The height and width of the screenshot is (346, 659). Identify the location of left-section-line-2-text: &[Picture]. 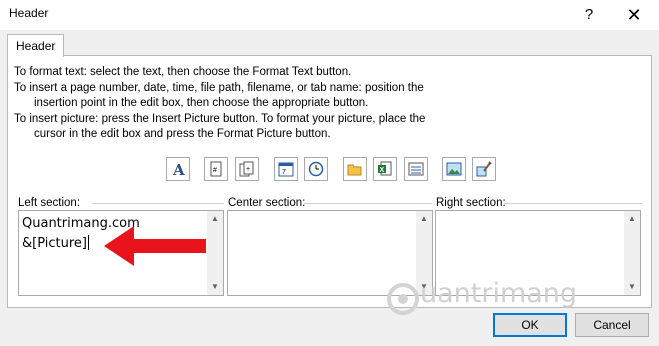
(54, 243).